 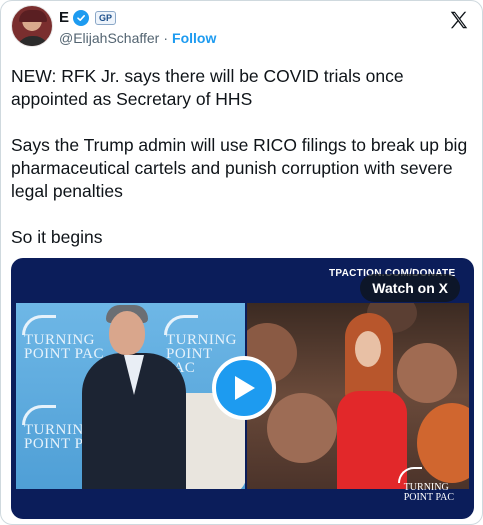 I want to click on turning-point-logo: TURNING POINT PAC, so click(x=63, y=338).